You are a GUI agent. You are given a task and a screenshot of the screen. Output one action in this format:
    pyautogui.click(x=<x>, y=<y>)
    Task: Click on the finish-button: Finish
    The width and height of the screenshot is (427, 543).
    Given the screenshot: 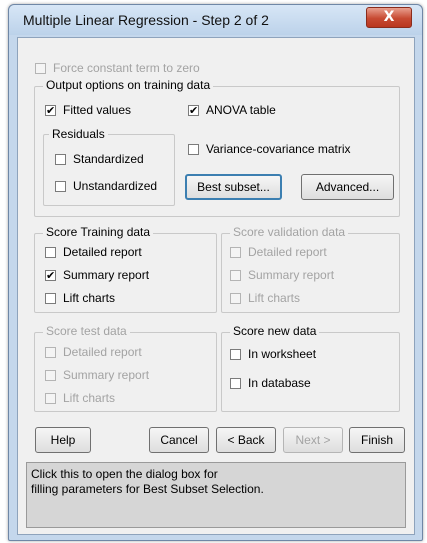 What is the action you would take?
    pyautogui.click(x=377, y=440)
    